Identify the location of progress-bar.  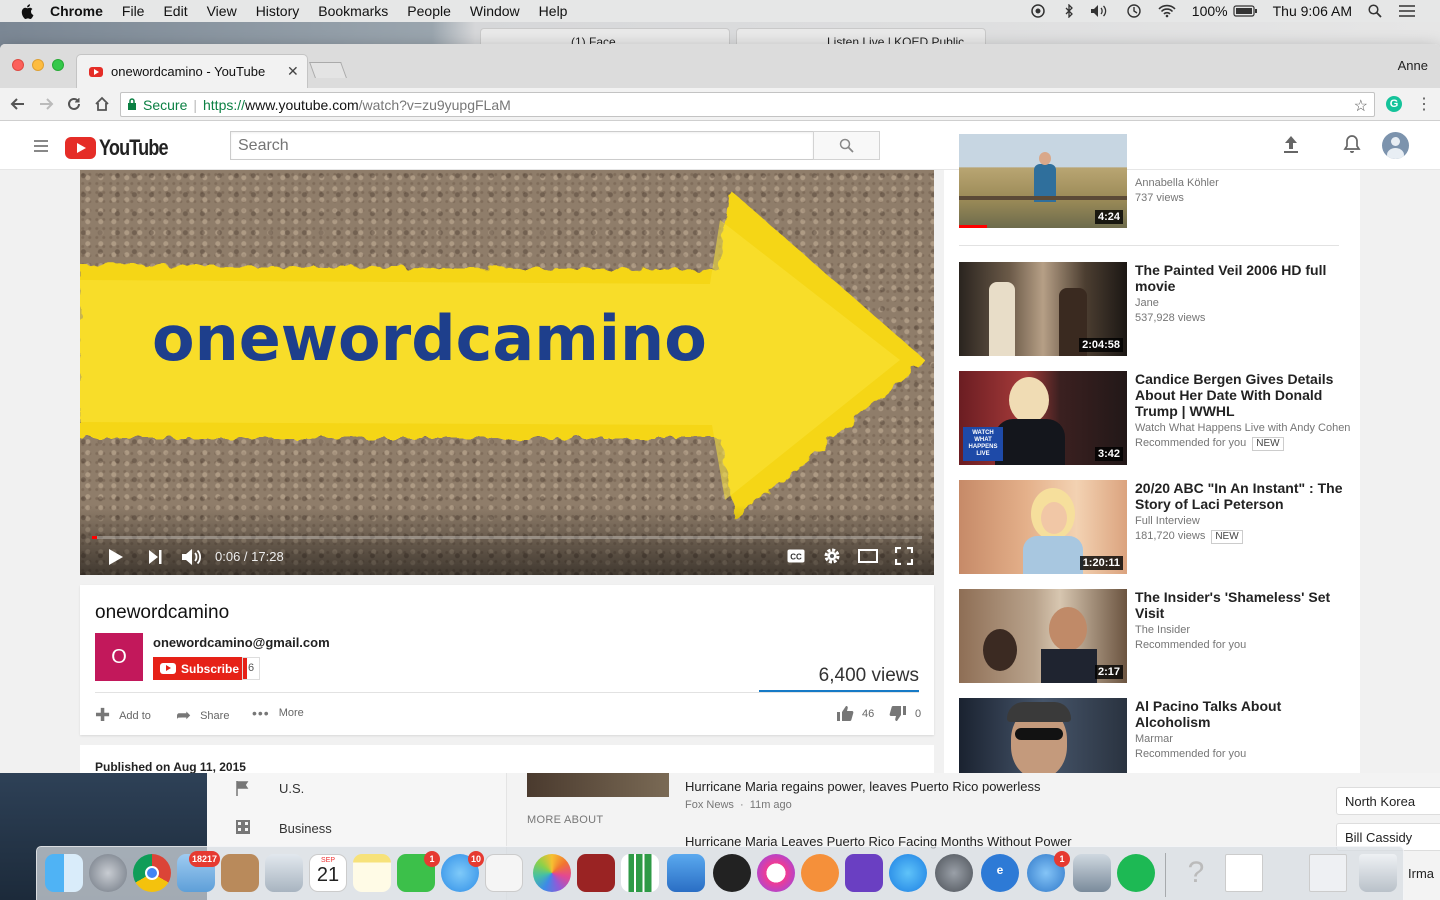
(507, 537).